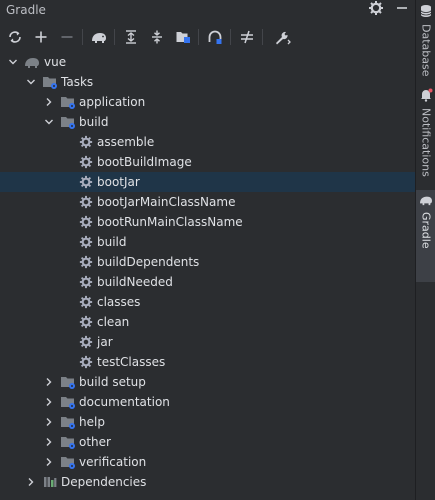  I want to click on sidebar-tab-database: Database, so click(425, 42).